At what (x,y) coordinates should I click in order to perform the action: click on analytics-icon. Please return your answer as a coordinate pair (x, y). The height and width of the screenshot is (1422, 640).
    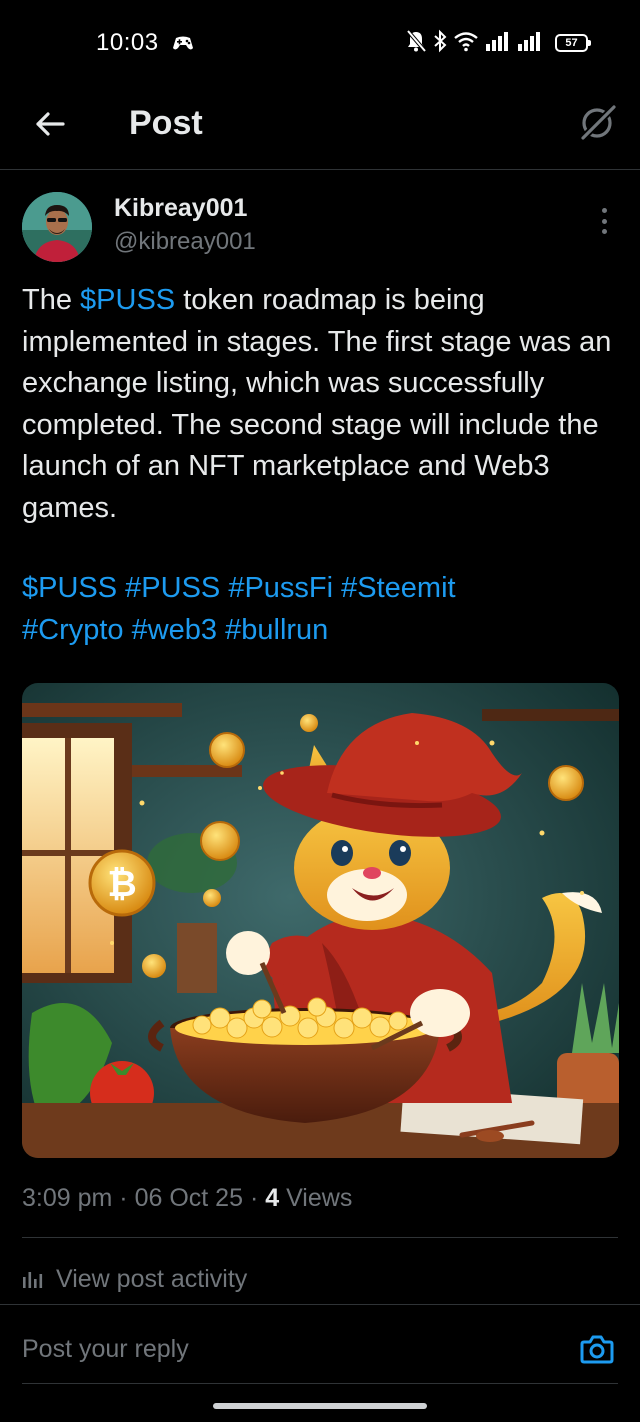
    Looking at the image, I should click on (33, 1280).